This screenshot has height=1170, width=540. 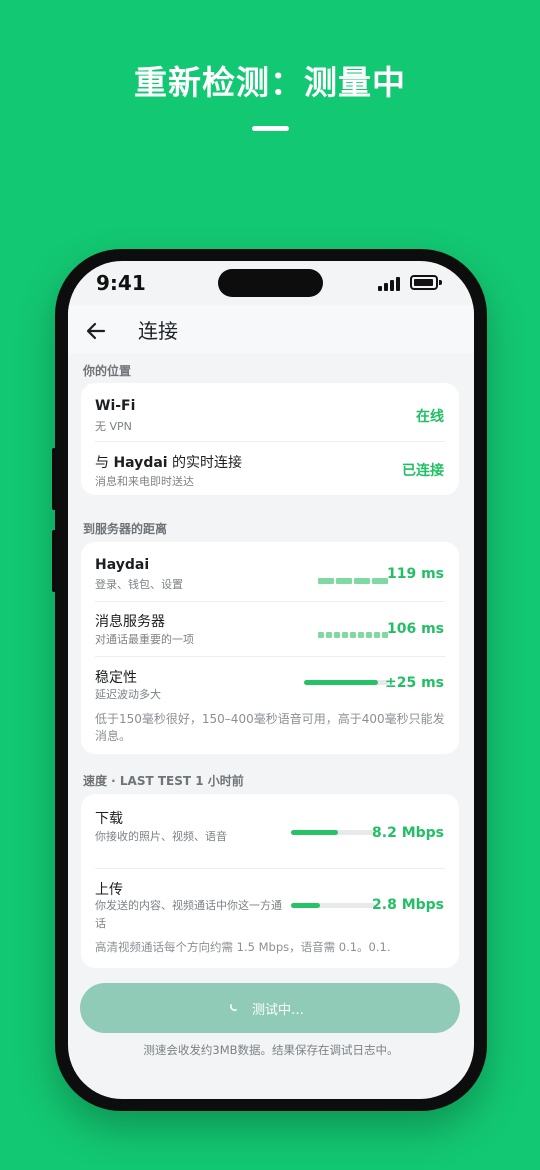 What do you see at coordinates (115, 406) in the screenshot?
I see `row-title: Wi-Fi` at bounding box center [115, 406].